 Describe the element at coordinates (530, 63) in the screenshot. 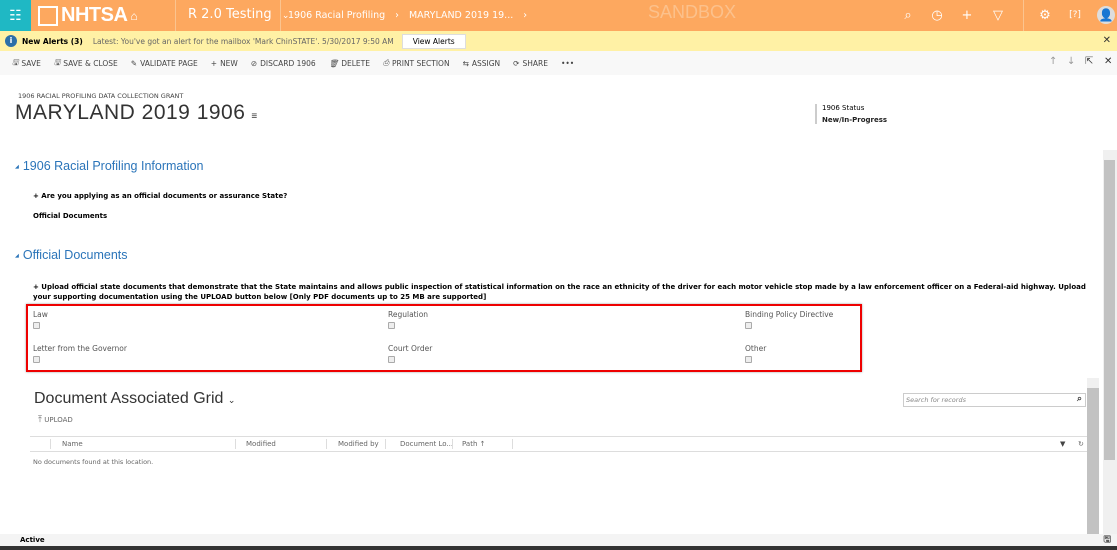

I see `share-button: ⟳ SHARE` at that location.